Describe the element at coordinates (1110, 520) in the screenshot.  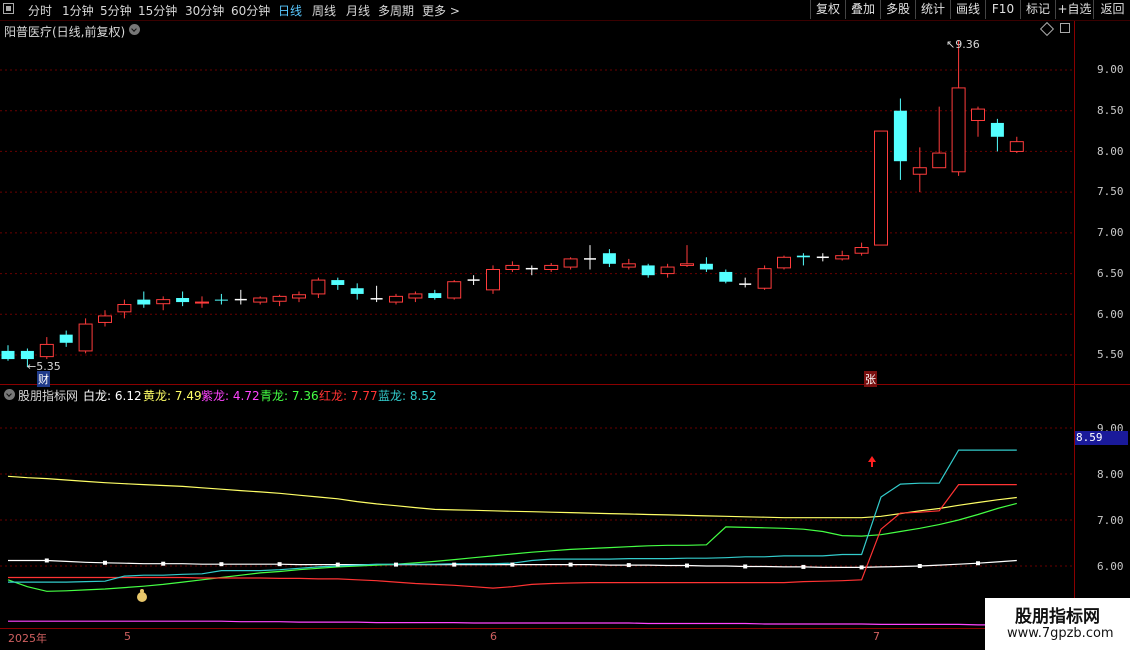
I see `ind-y-tick-7.00: 7.00` at that location.